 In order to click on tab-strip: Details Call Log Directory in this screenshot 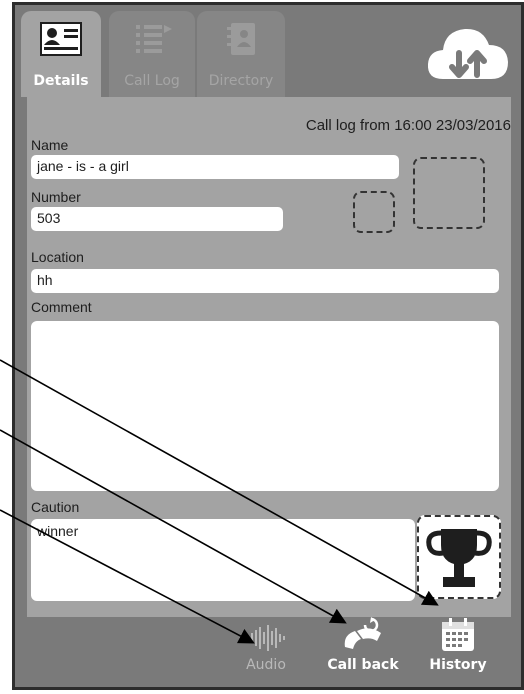, I will do `click(268, 51)`.